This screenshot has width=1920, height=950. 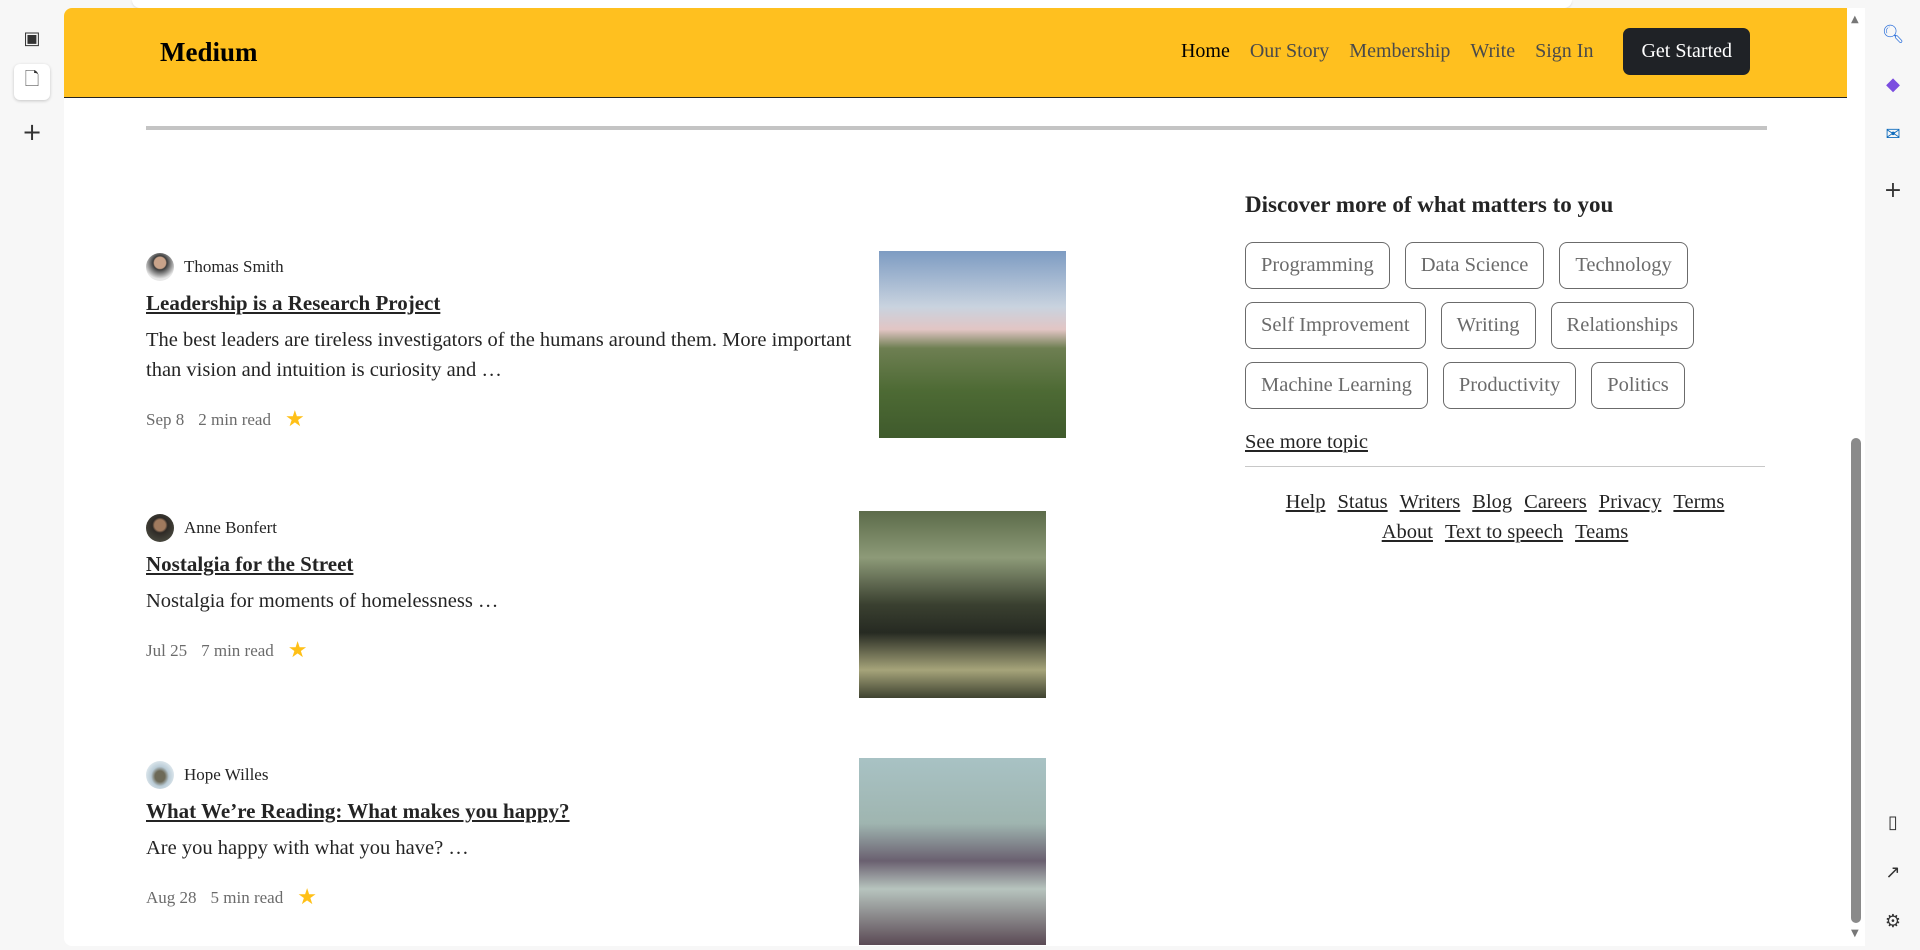 I want to click on scroll-down-arrow-icon: ▼, so click(x=1855, y=933).